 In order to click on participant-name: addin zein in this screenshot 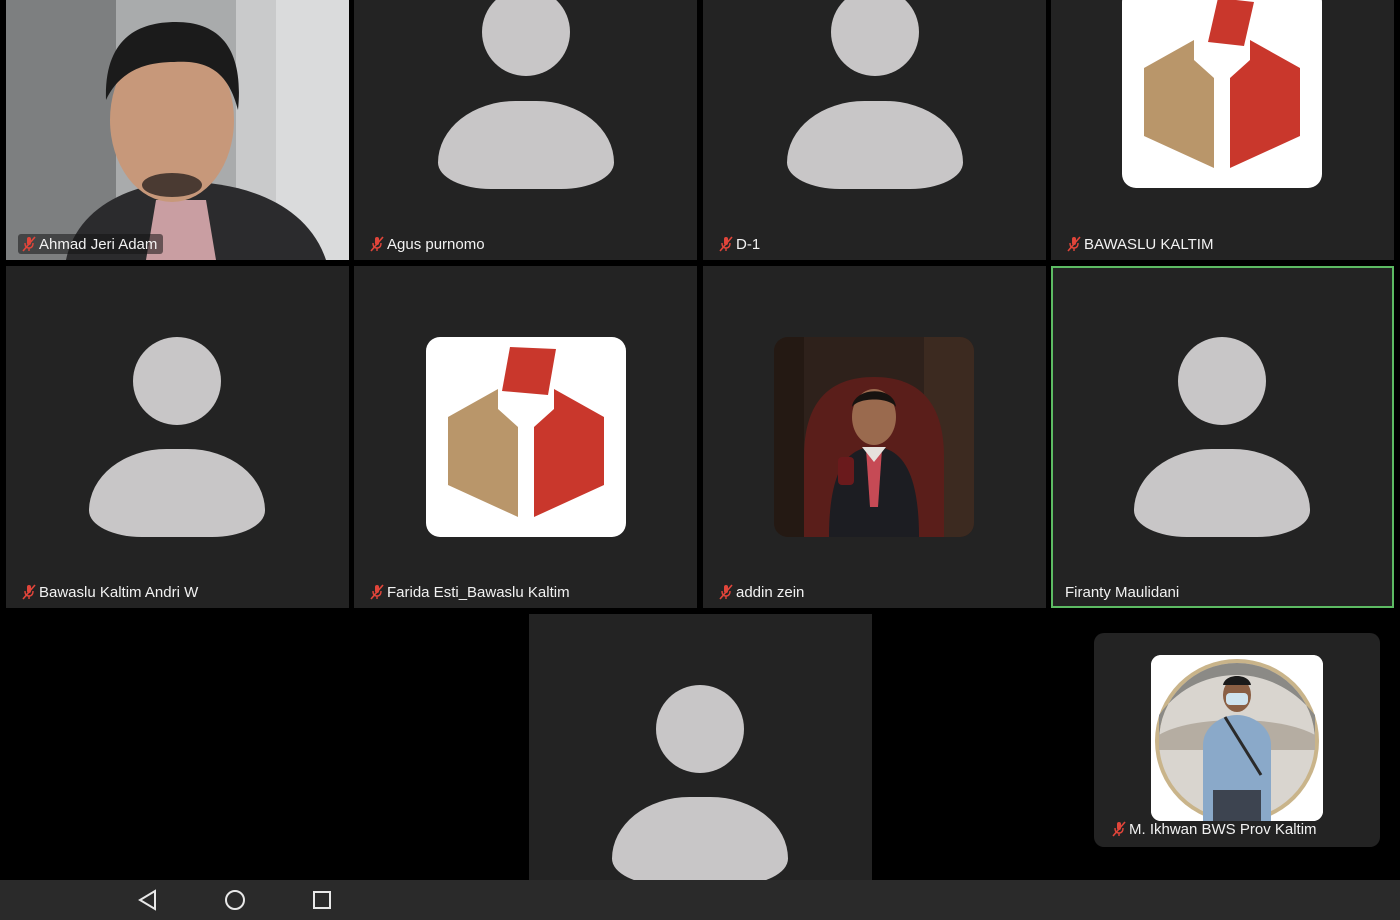, I will do `click(770, 592)`.